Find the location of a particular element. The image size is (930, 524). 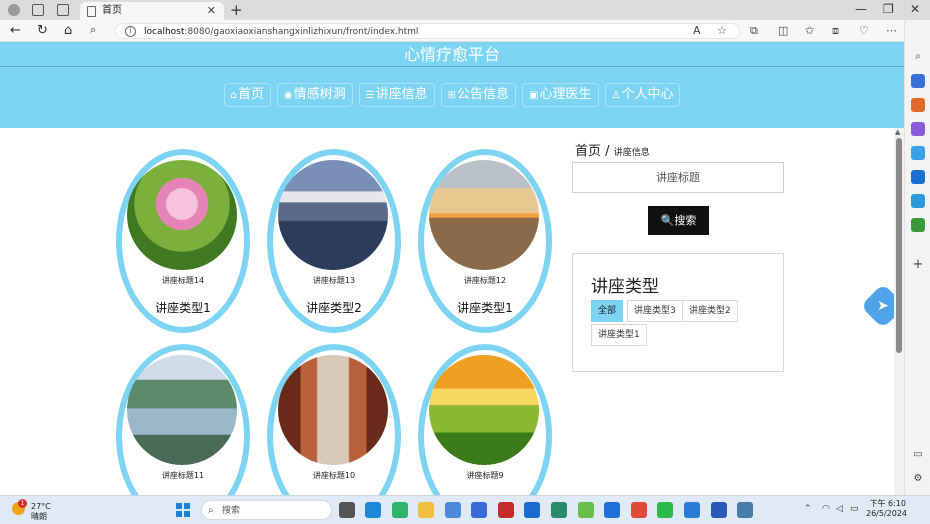

page-icon is located at coordinates (91, 11).